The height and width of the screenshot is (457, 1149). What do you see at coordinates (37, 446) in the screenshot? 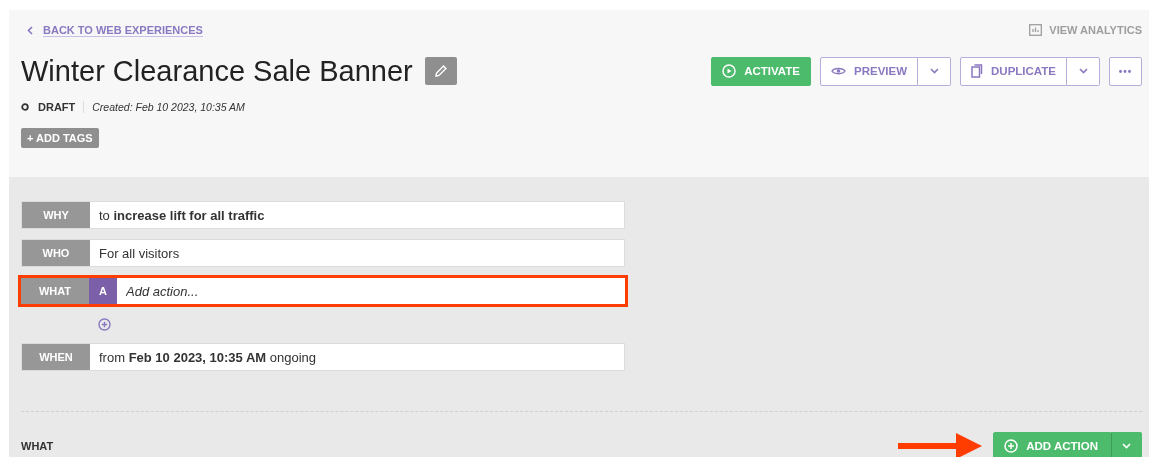
I see `section-title: WHAT` at bounding box center [37, 446].